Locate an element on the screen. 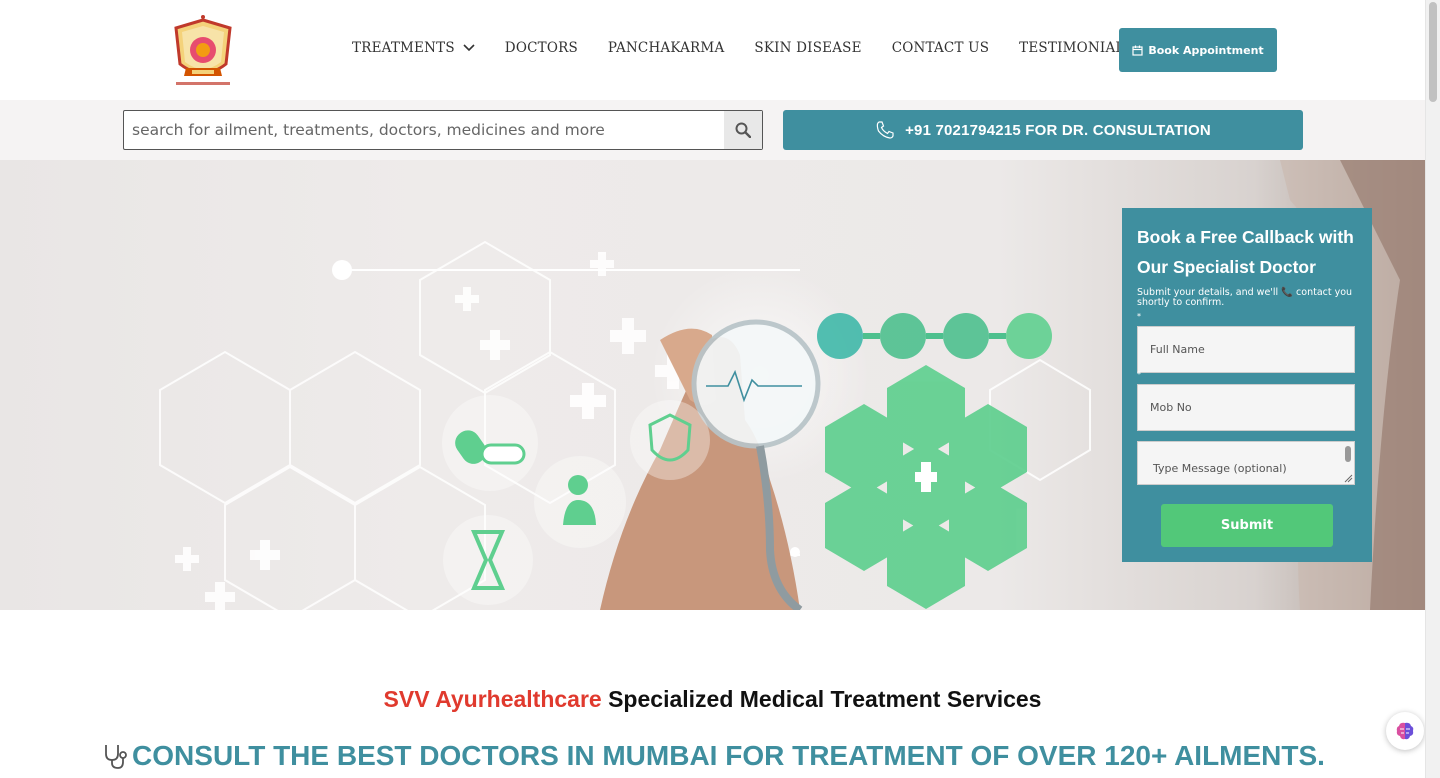 The height and width of the screenshot is (778, 1440). message-placeholder: Type Message (optional) is located at coordinates (1220, 468).